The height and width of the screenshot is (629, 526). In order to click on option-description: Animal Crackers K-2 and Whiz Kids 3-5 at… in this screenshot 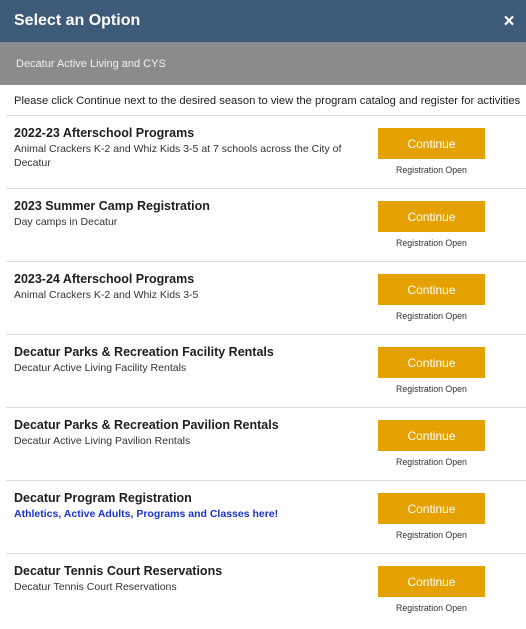, I will do `click(178, 156)`.